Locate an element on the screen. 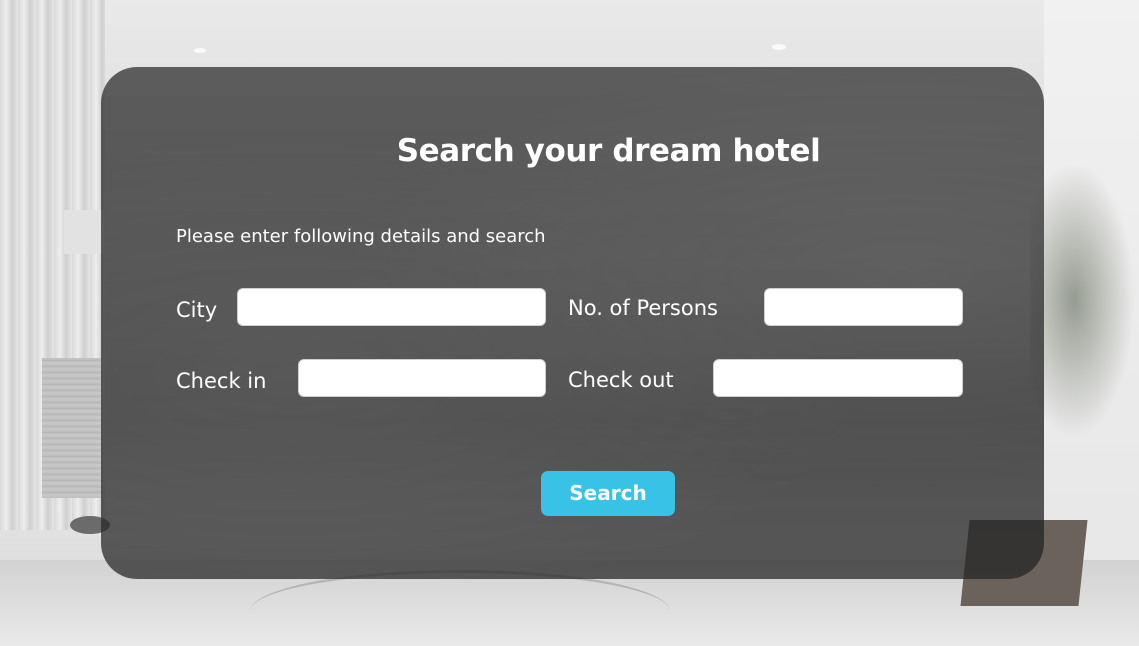 This screenshot has width=1139, height=646. check-in-label: Check in is located at coordinates (221, 381).